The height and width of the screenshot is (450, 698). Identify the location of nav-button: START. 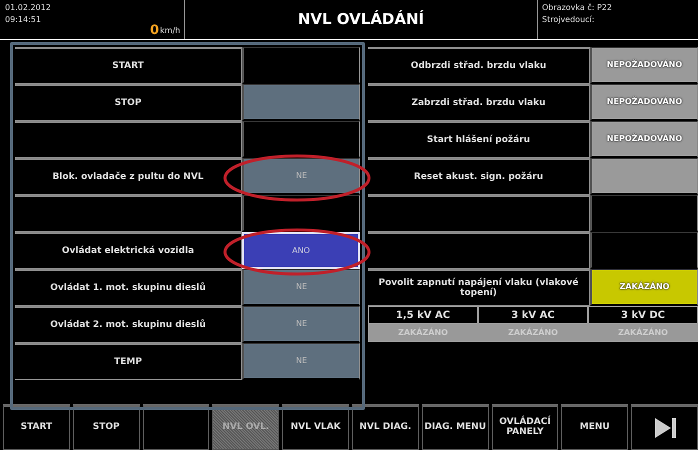
(36, 427).